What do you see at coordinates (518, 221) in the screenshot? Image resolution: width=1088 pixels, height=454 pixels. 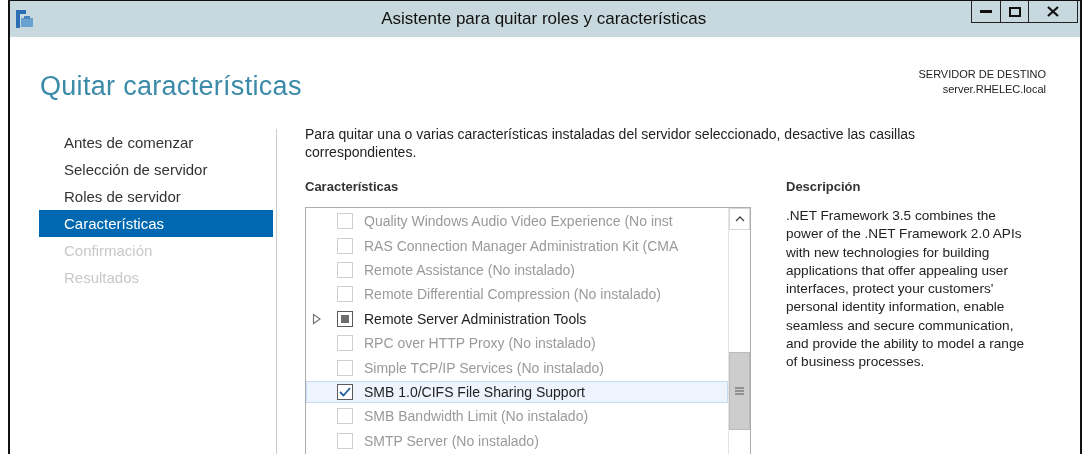 I see `feature-label: Quality Windows Audio Video Experience (No inst` at bounding box center [518, 221].